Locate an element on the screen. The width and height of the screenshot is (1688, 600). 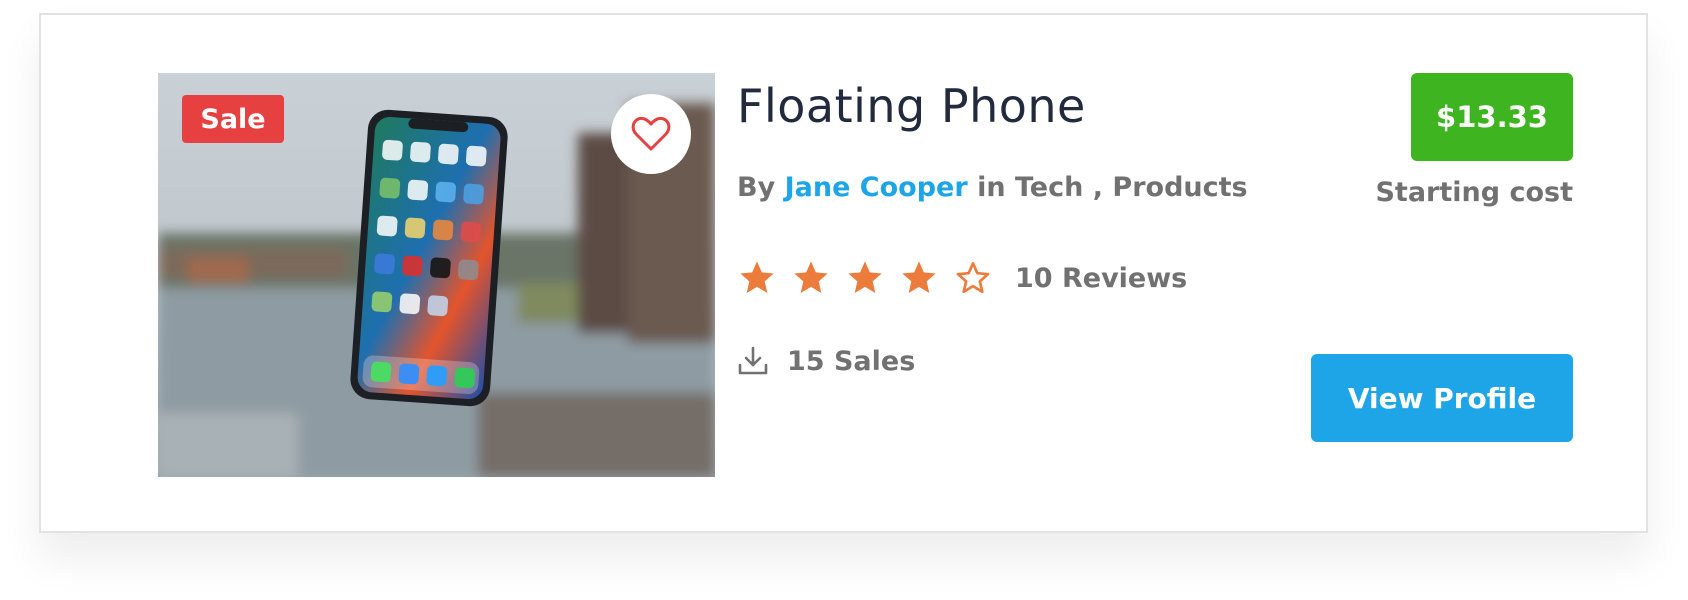
sales-label: 15 Sales is located at coordinates (851, 361).